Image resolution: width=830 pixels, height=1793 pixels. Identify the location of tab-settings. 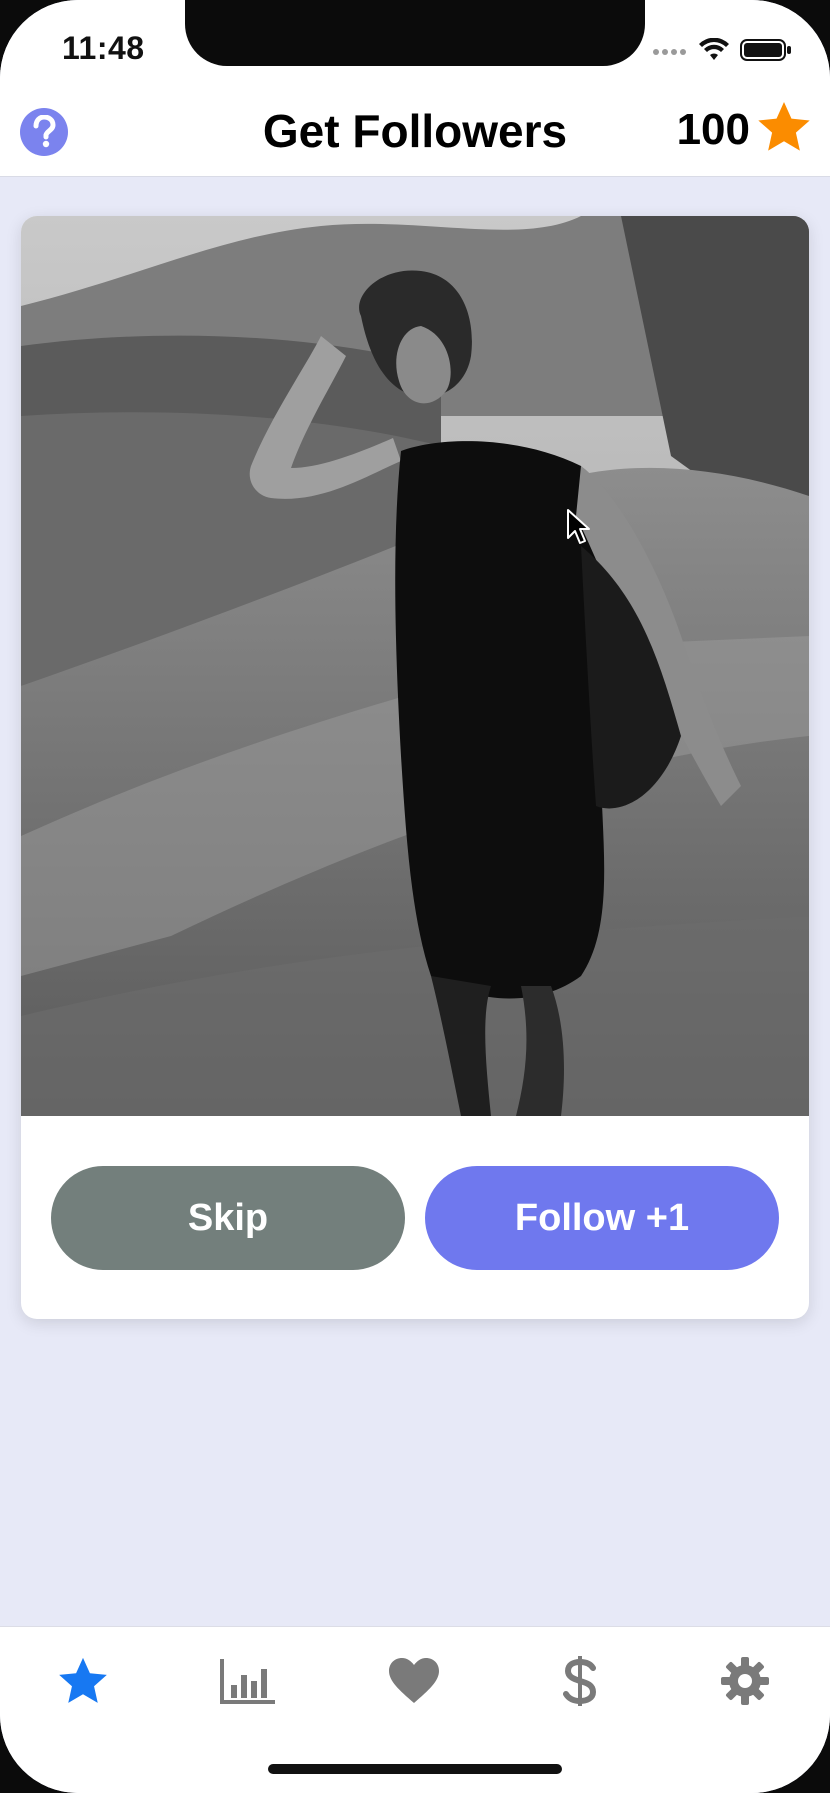
(745, 1683).